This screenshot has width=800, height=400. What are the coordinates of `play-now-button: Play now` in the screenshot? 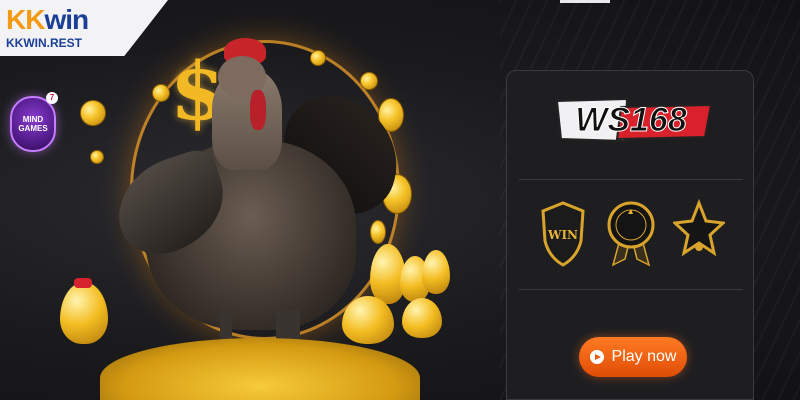 It's located at (633, 357).